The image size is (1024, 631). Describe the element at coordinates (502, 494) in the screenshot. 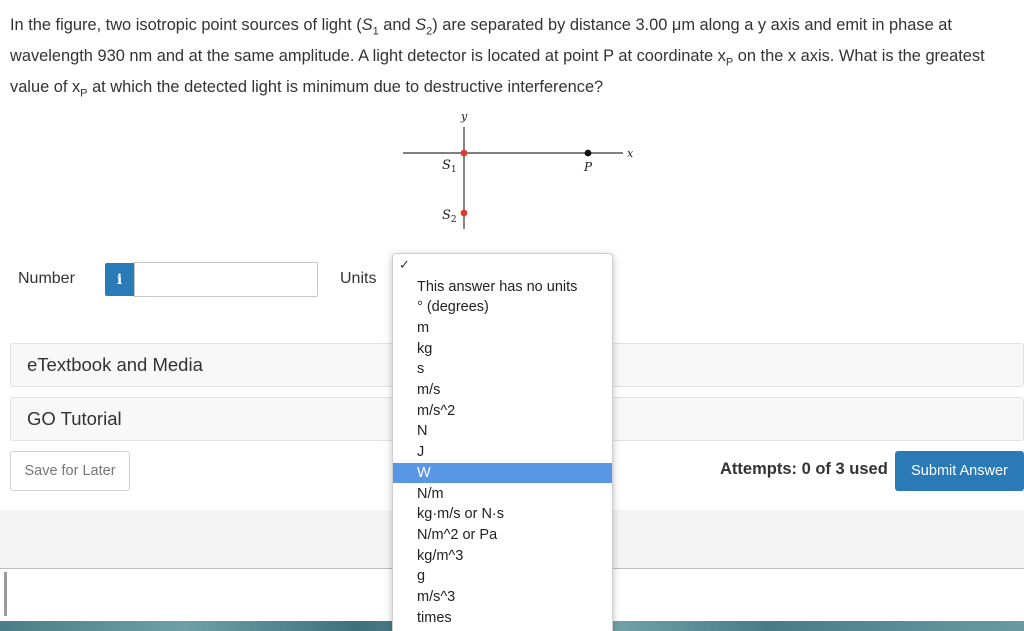

I see `units-option: N/m` at that location.